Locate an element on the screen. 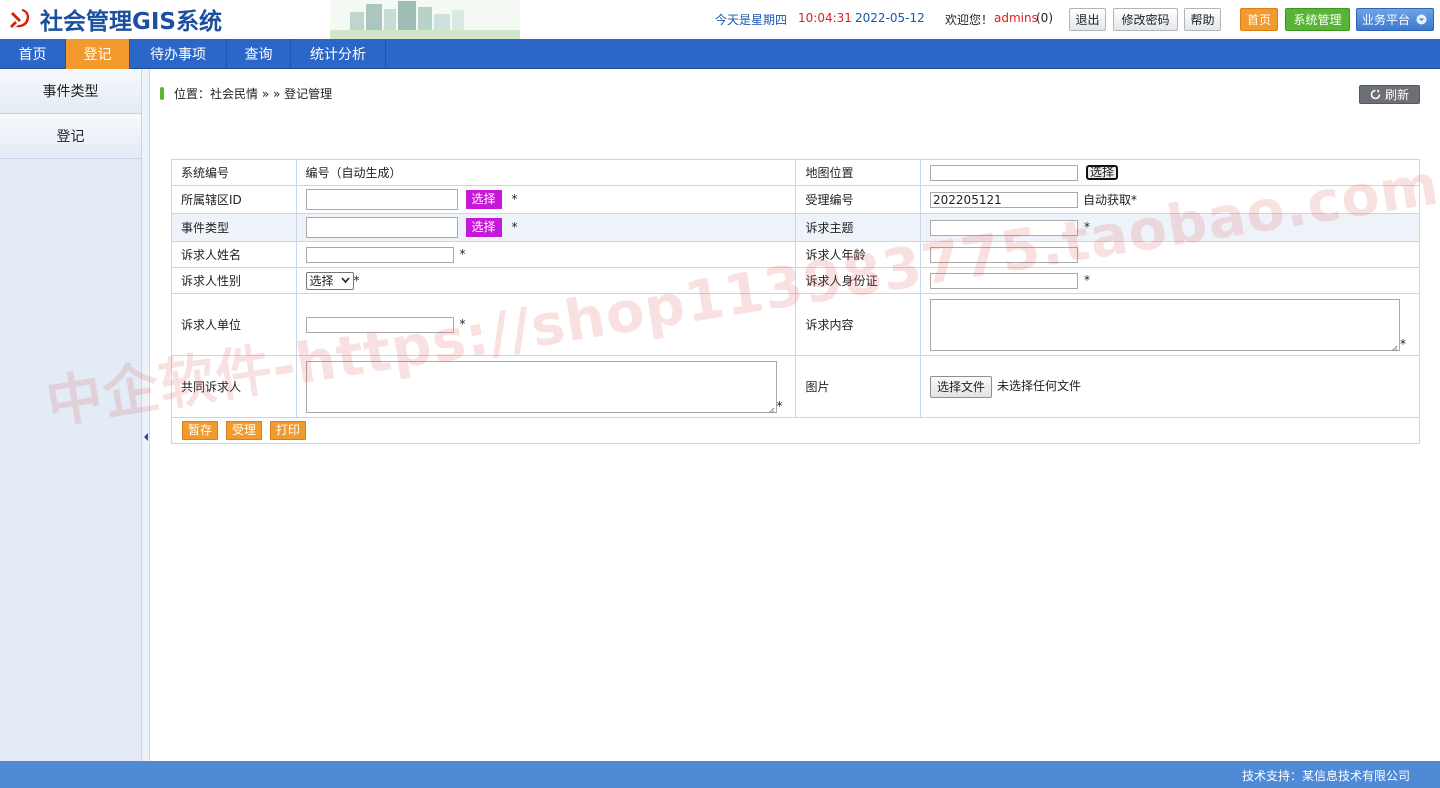 Image resolution: width=1440 pixels, height=788 pixels. form-row: 诉求人单位 * 诉求内容 * is located at coordinates (795, 324).